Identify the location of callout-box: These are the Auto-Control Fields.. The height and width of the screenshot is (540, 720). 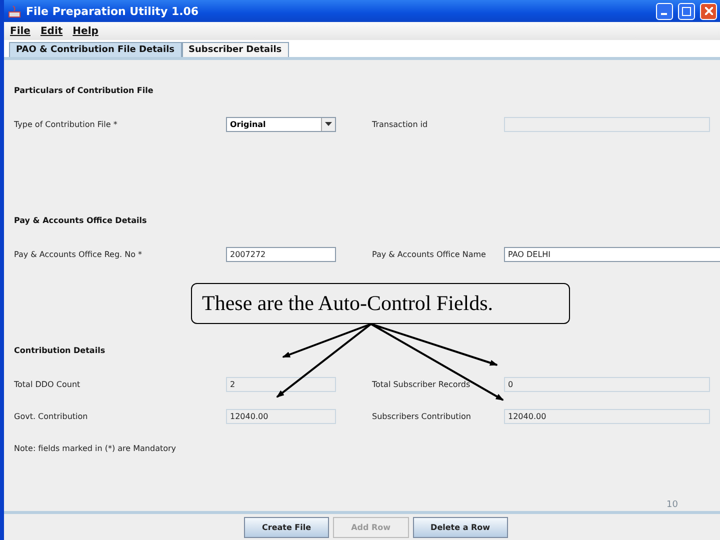
(380, 303).